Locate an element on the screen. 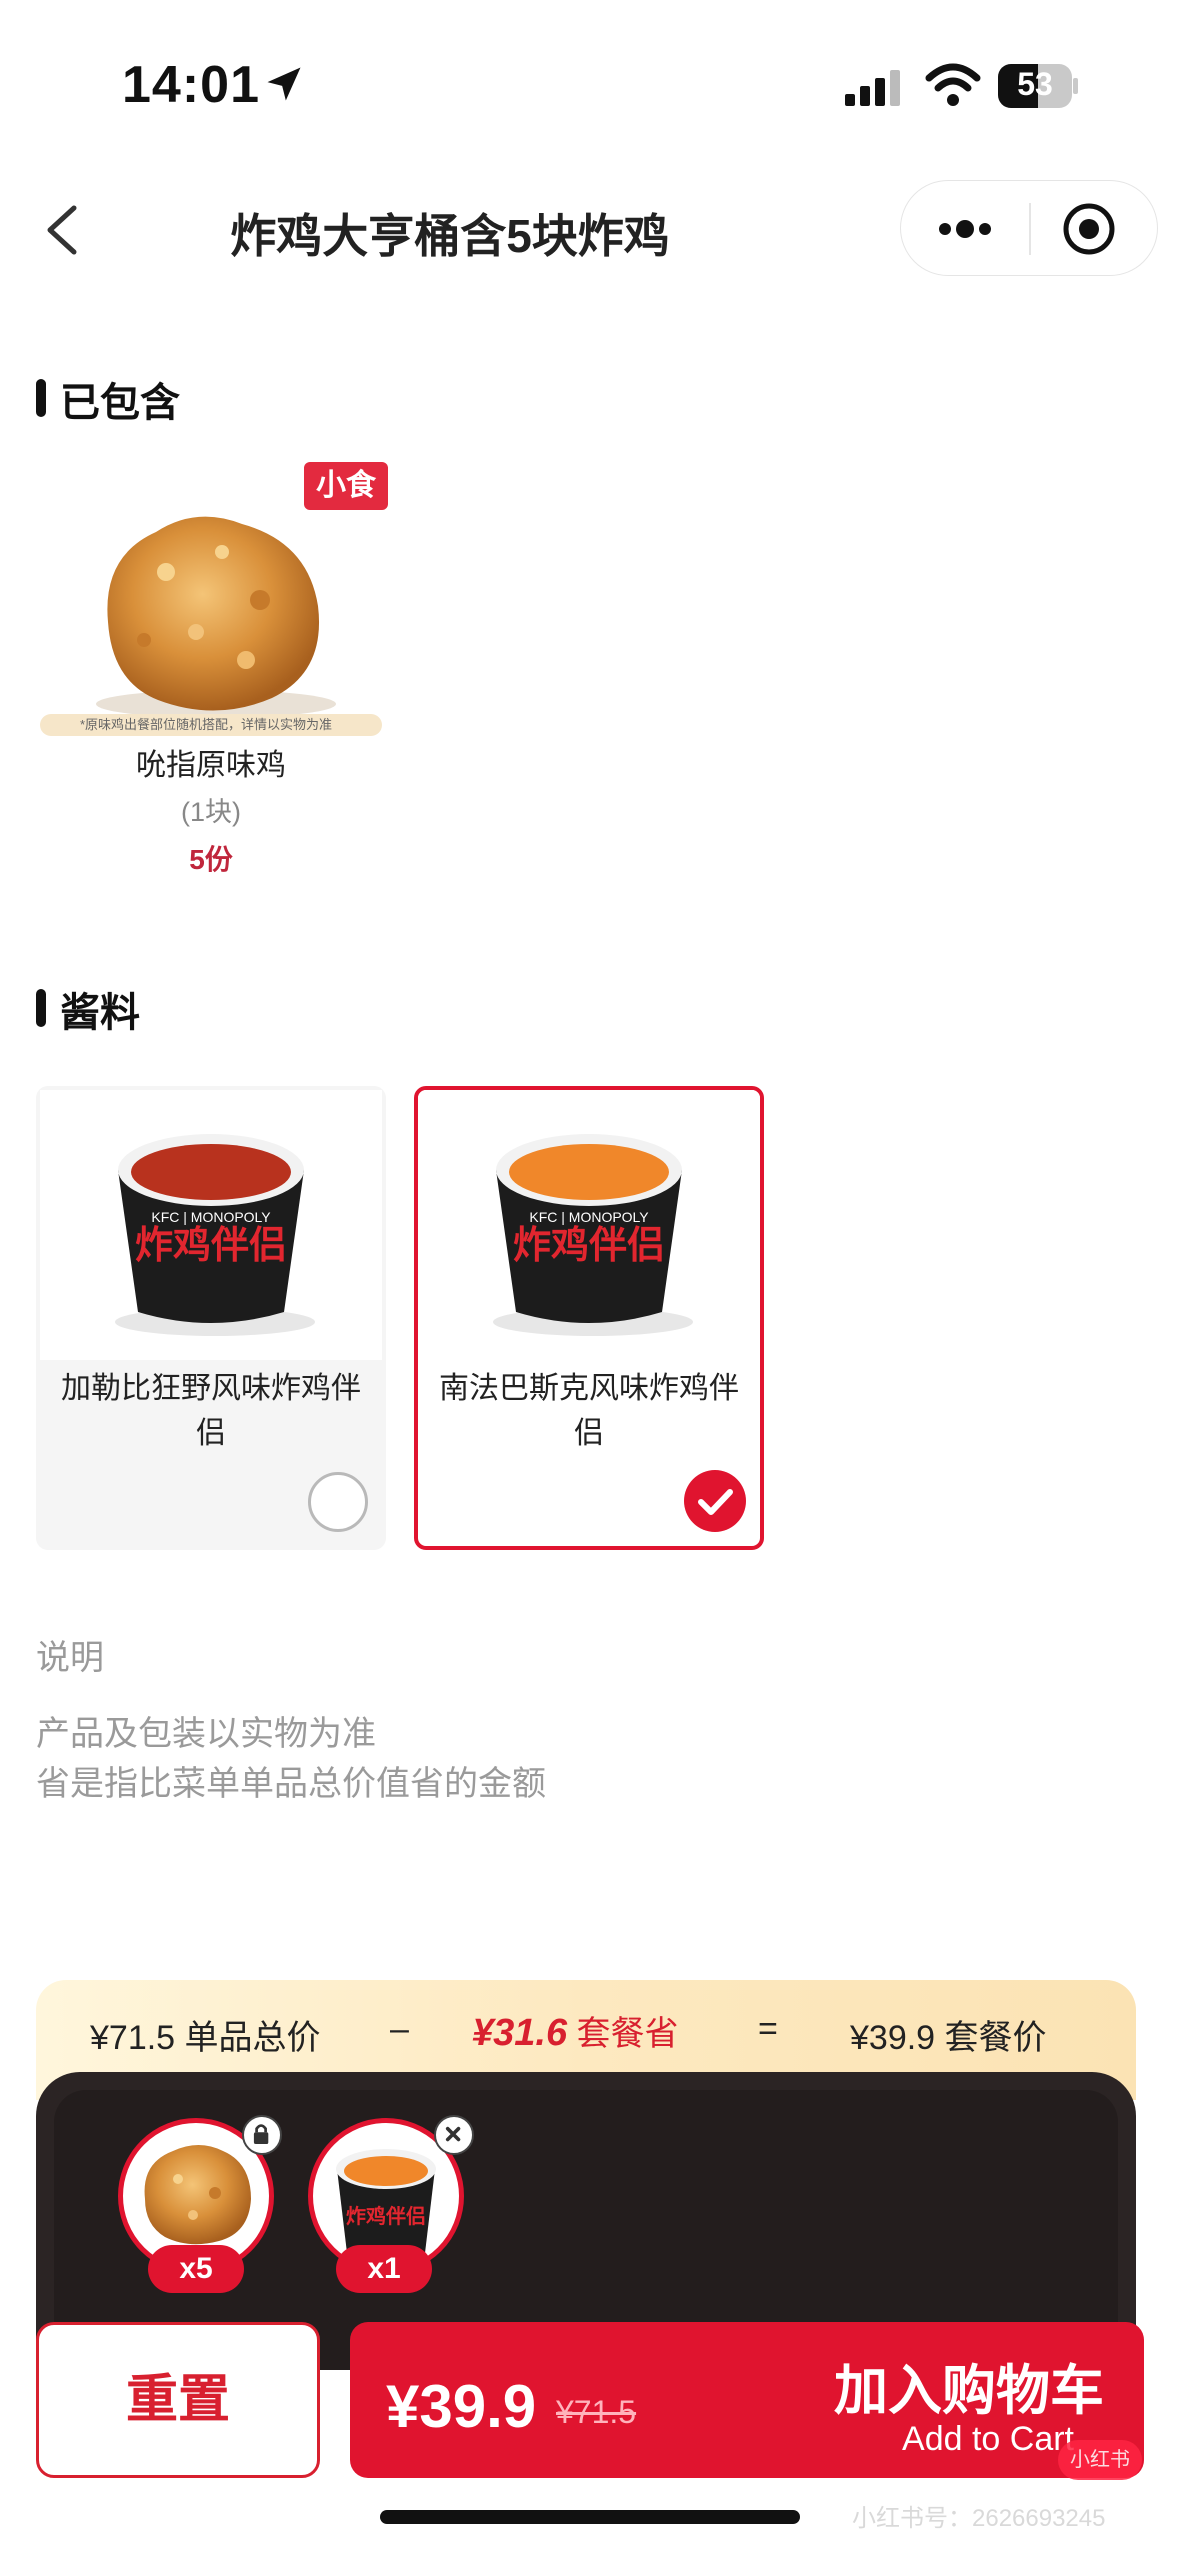 The height and width of the screenshot is (2556, 1179). more-dots-icon is located at coordinates (965, 229).